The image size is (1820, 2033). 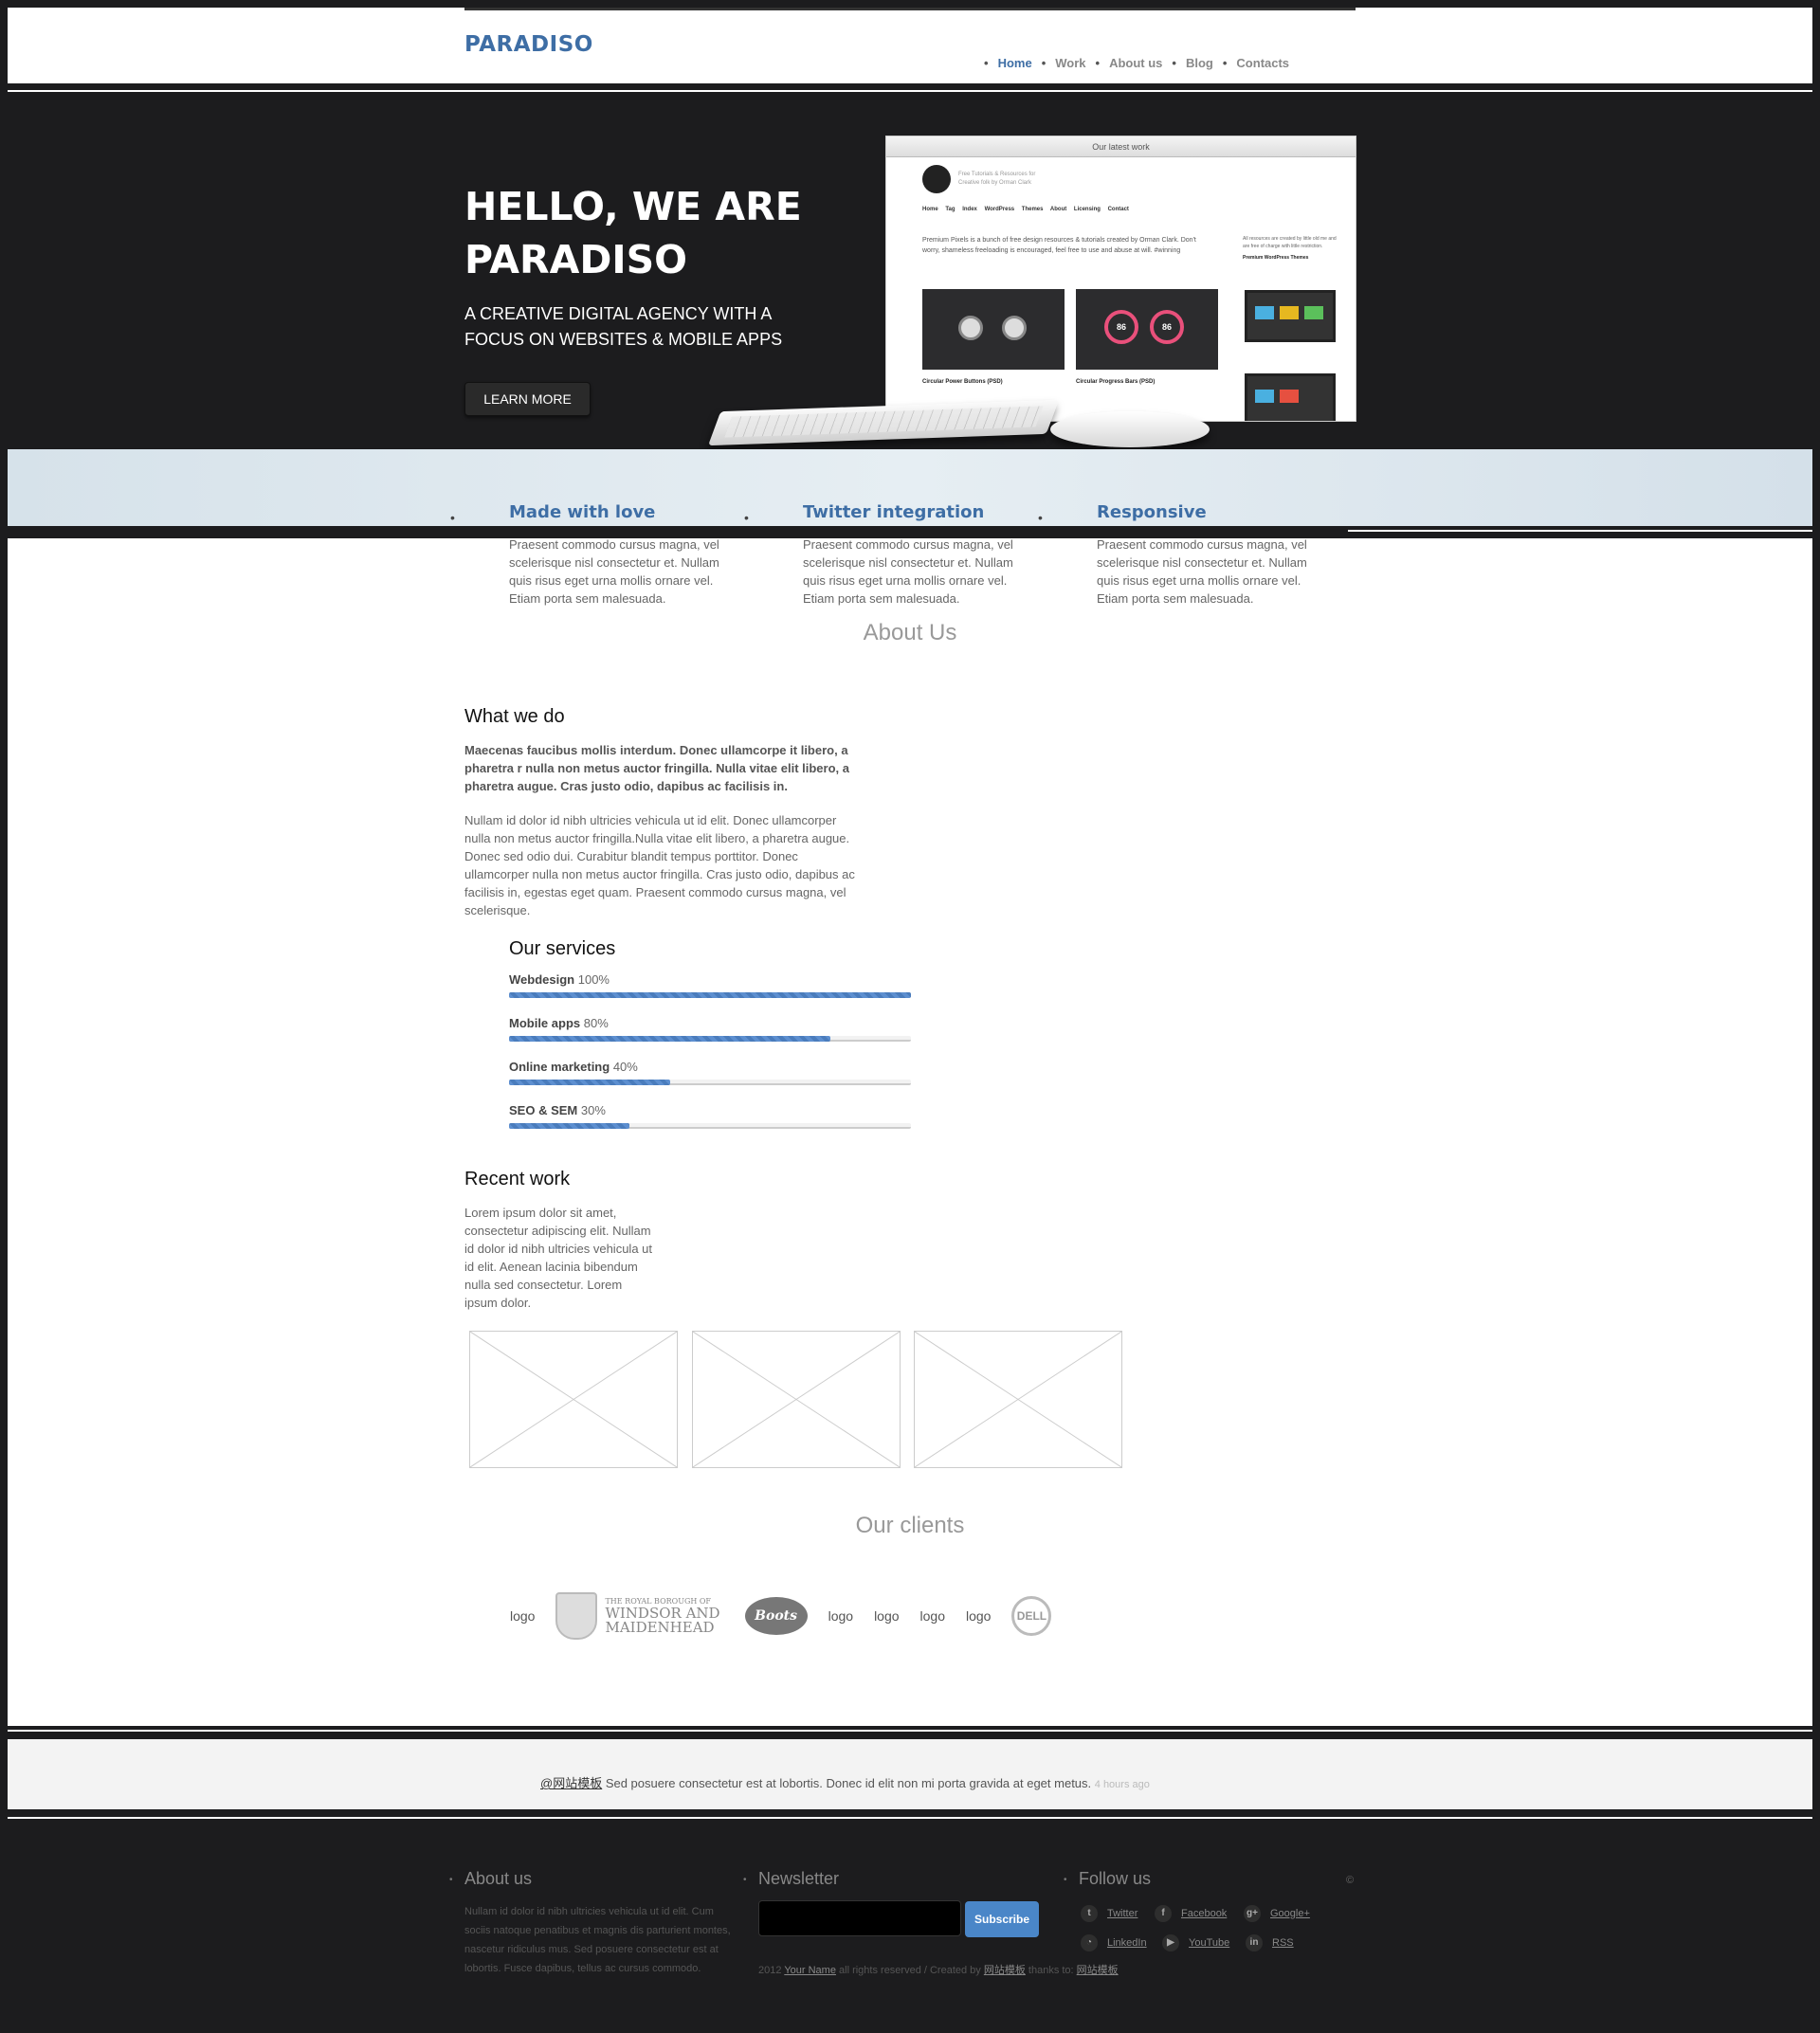 What do you see at coordinates (710, 1067) in the screenshot?
I see `skill-label: Online marketing 40%` at bounding box center [710, 1067].